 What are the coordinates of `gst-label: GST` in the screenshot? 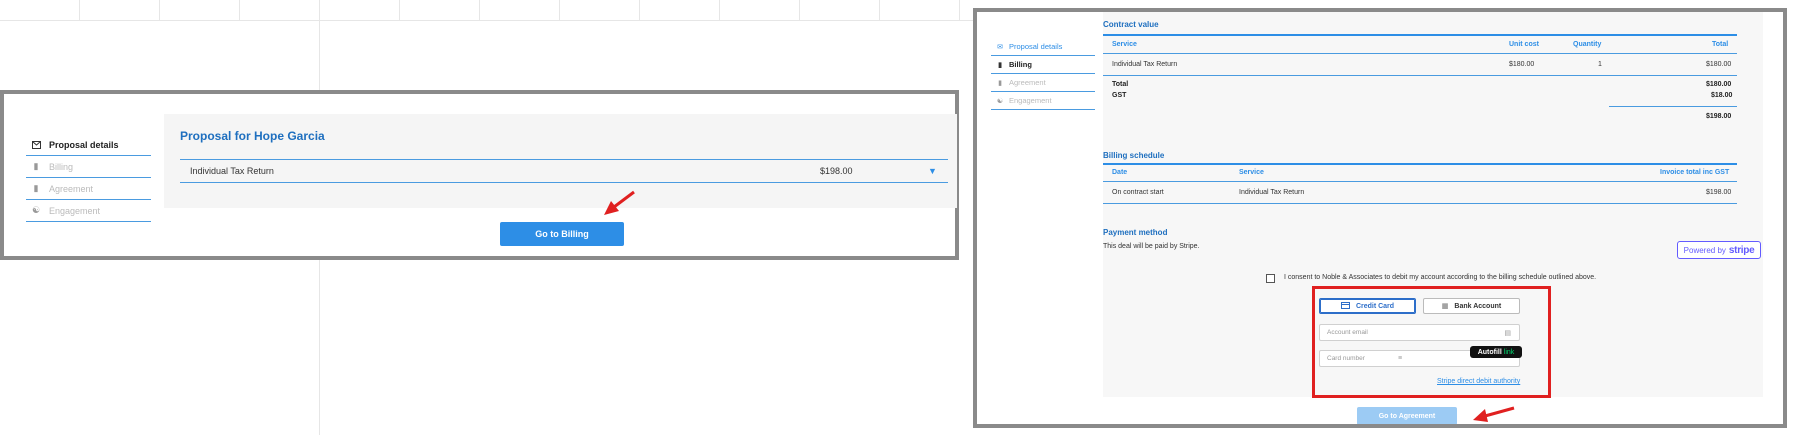 It's located at (1119, 95).